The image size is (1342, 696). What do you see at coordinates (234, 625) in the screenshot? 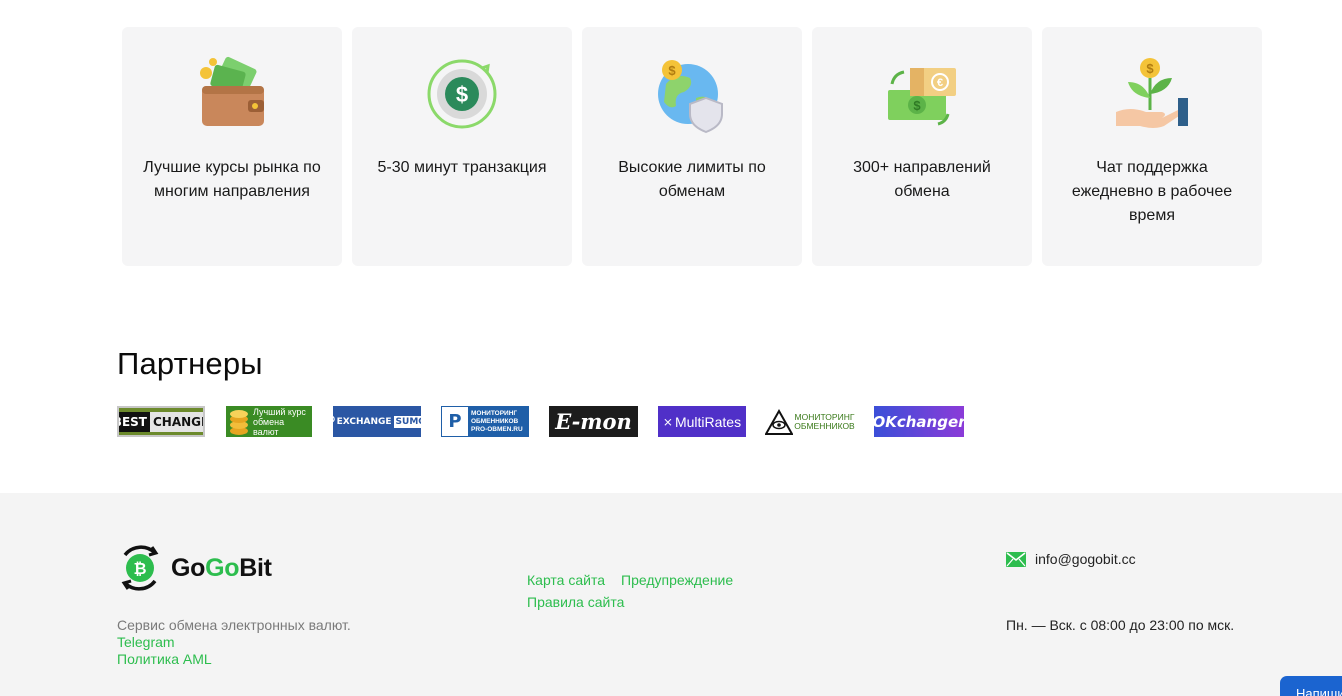
I see `footer-description: Сервис обмена электронных валют.` at bounding box center [234, 625].